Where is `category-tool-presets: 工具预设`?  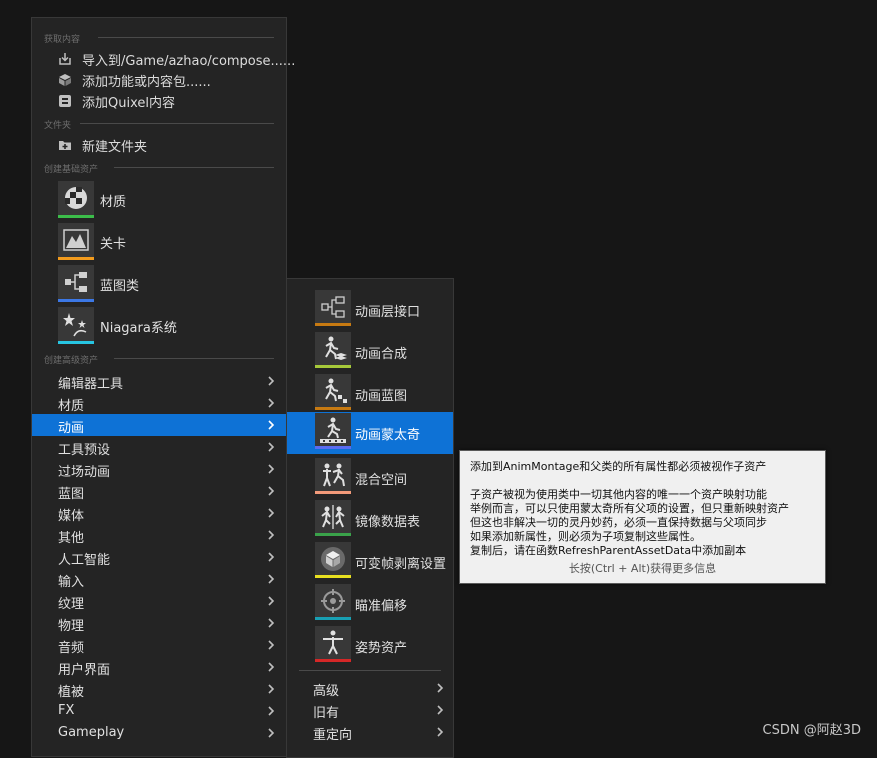 category-tool-presets: 工具预设 is located at coordinates (159, 447).